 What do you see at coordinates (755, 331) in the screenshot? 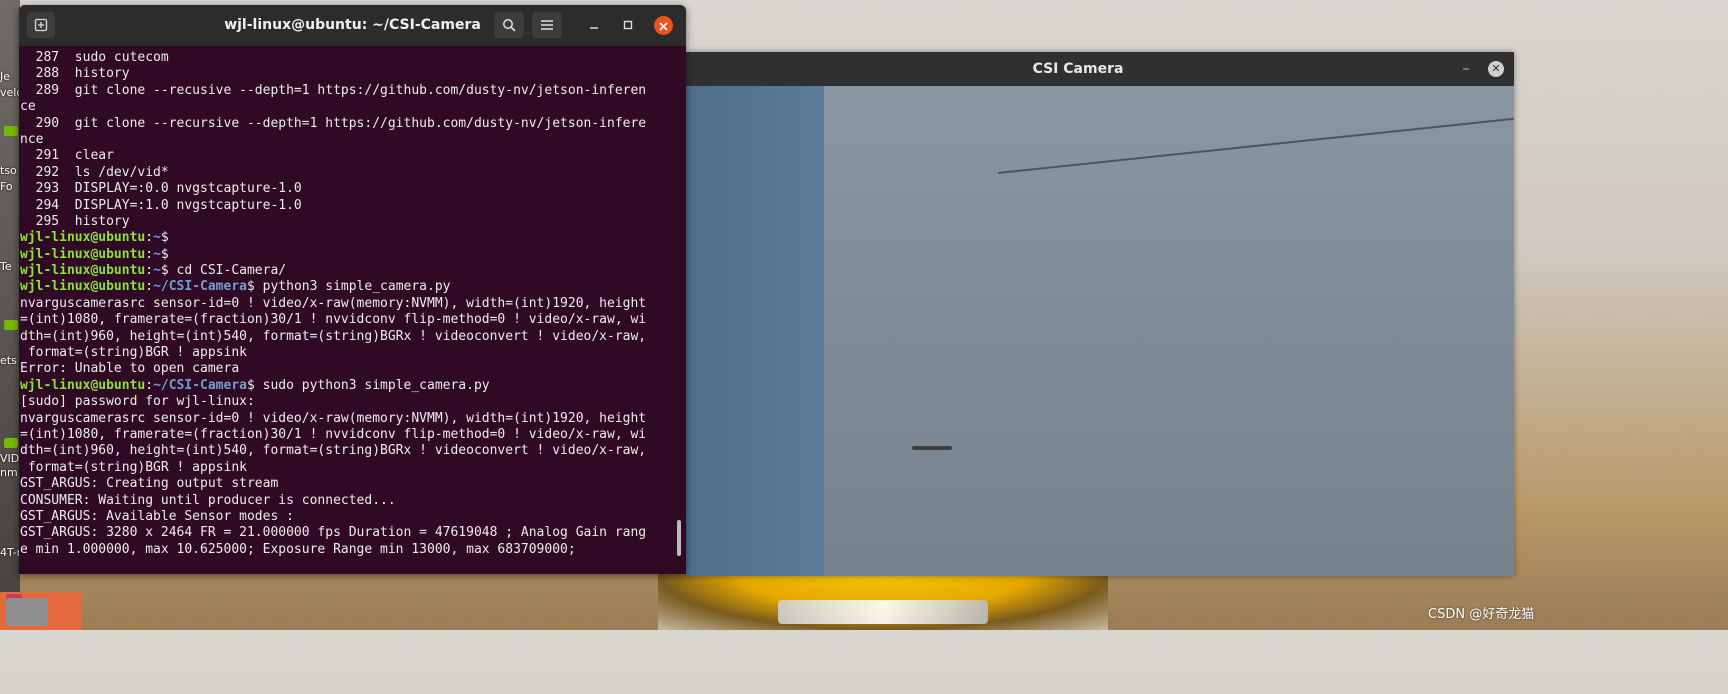
I see `feed-blue-region` at bounding box center [755, 331].